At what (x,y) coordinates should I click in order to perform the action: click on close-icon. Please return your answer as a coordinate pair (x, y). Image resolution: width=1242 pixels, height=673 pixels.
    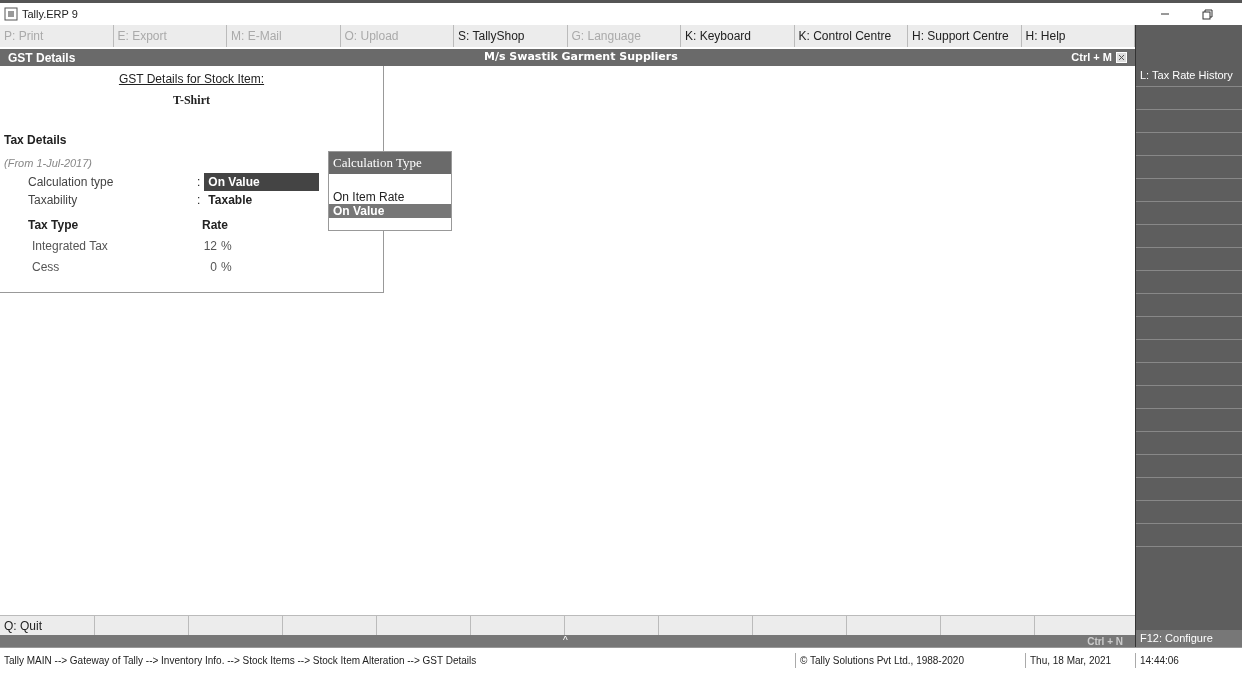
    Looking at the image, I should click on (1121, 57).